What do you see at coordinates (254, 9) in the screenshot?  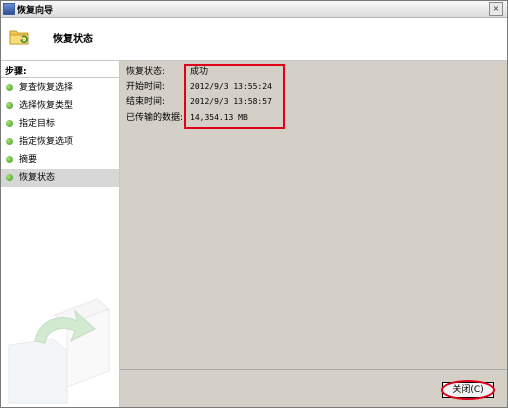 I see `title-bar: 恢复向导 ×` at bounding box center [254, 9].